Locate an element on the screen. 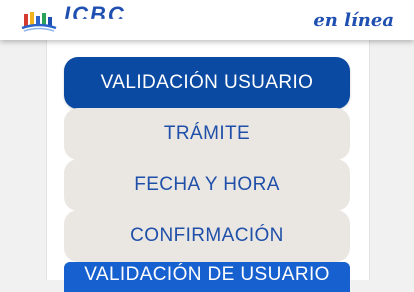 The height and width of the screenshot is (292, 414). step-fecha-y-hora: FECHA Y HORA is located at coordinates (207, 185).